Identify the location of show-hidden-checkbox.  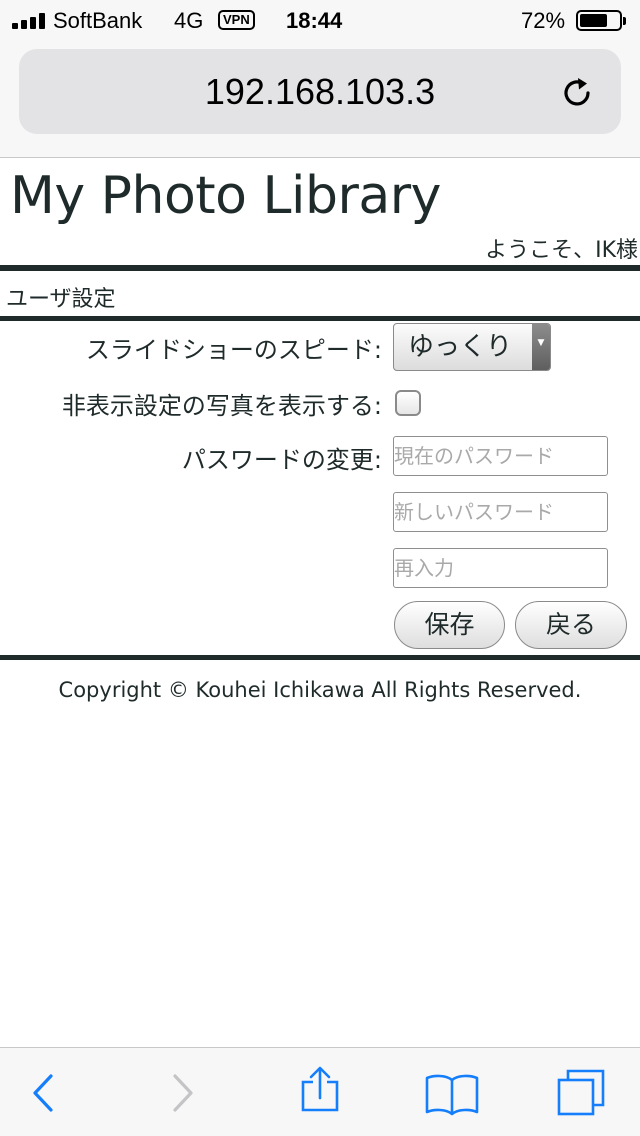
(408, 403).